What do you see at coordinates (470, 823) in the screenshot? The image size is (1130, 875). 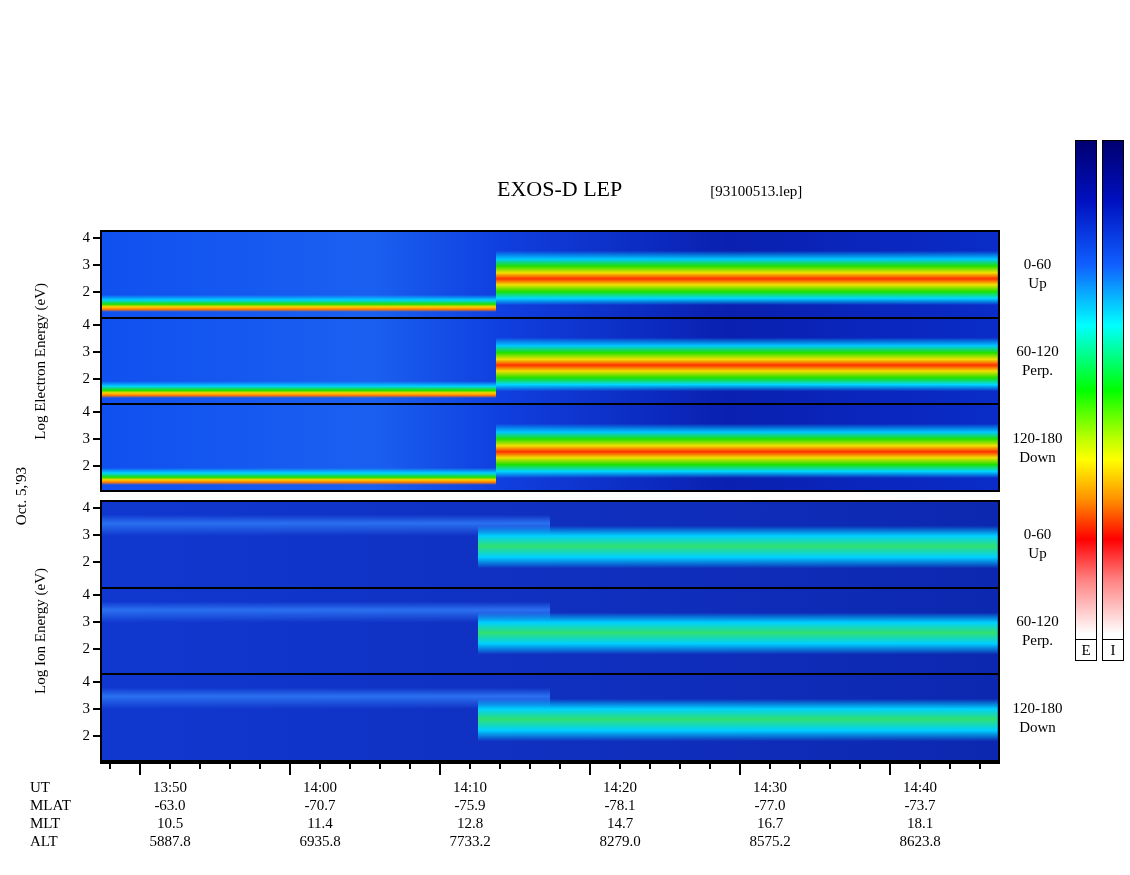 I see `ephemeris-value: 12.8` at bounding box center [470, 823].